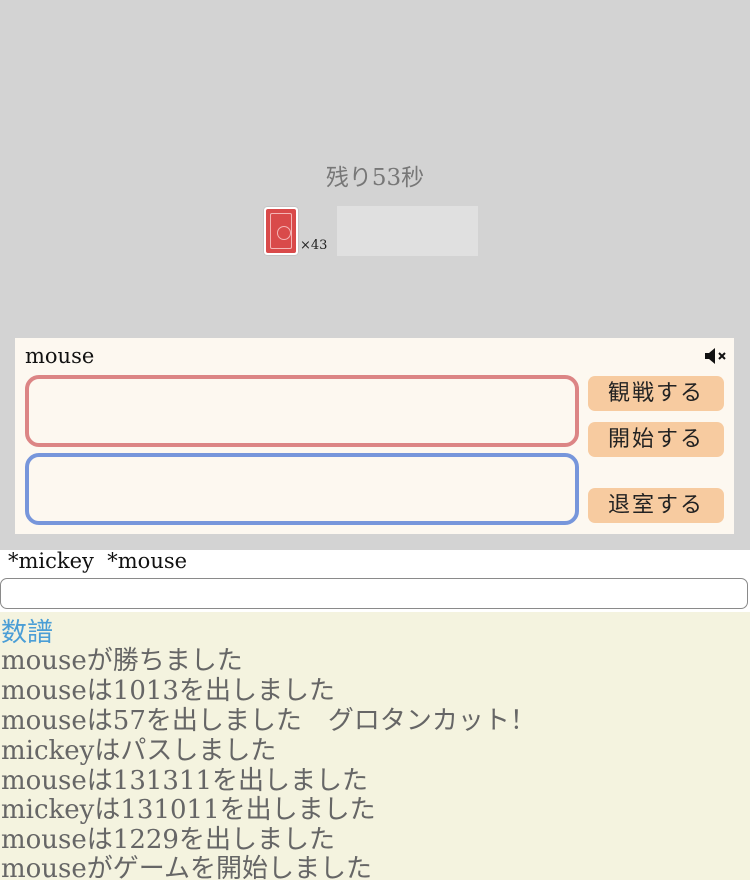 The width and height of the screenshot is (750, 880). Describe the element at coordinates (716, 356) in the screenshot. I see `speaker-muted-icon` at that location.